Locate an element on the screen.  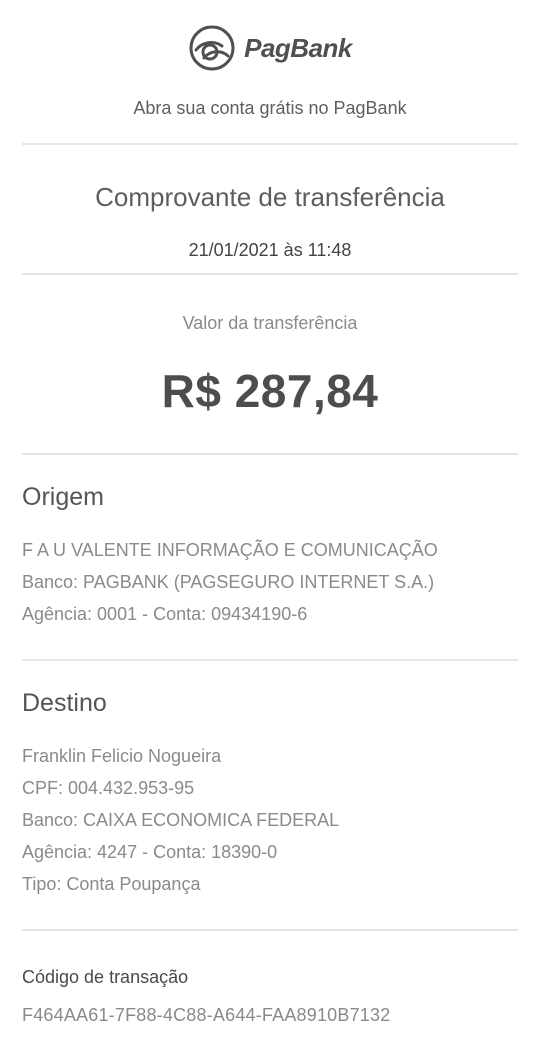
open-account-link: Abra sua conta grátis no PagBank is located at coordinates (270, 108).